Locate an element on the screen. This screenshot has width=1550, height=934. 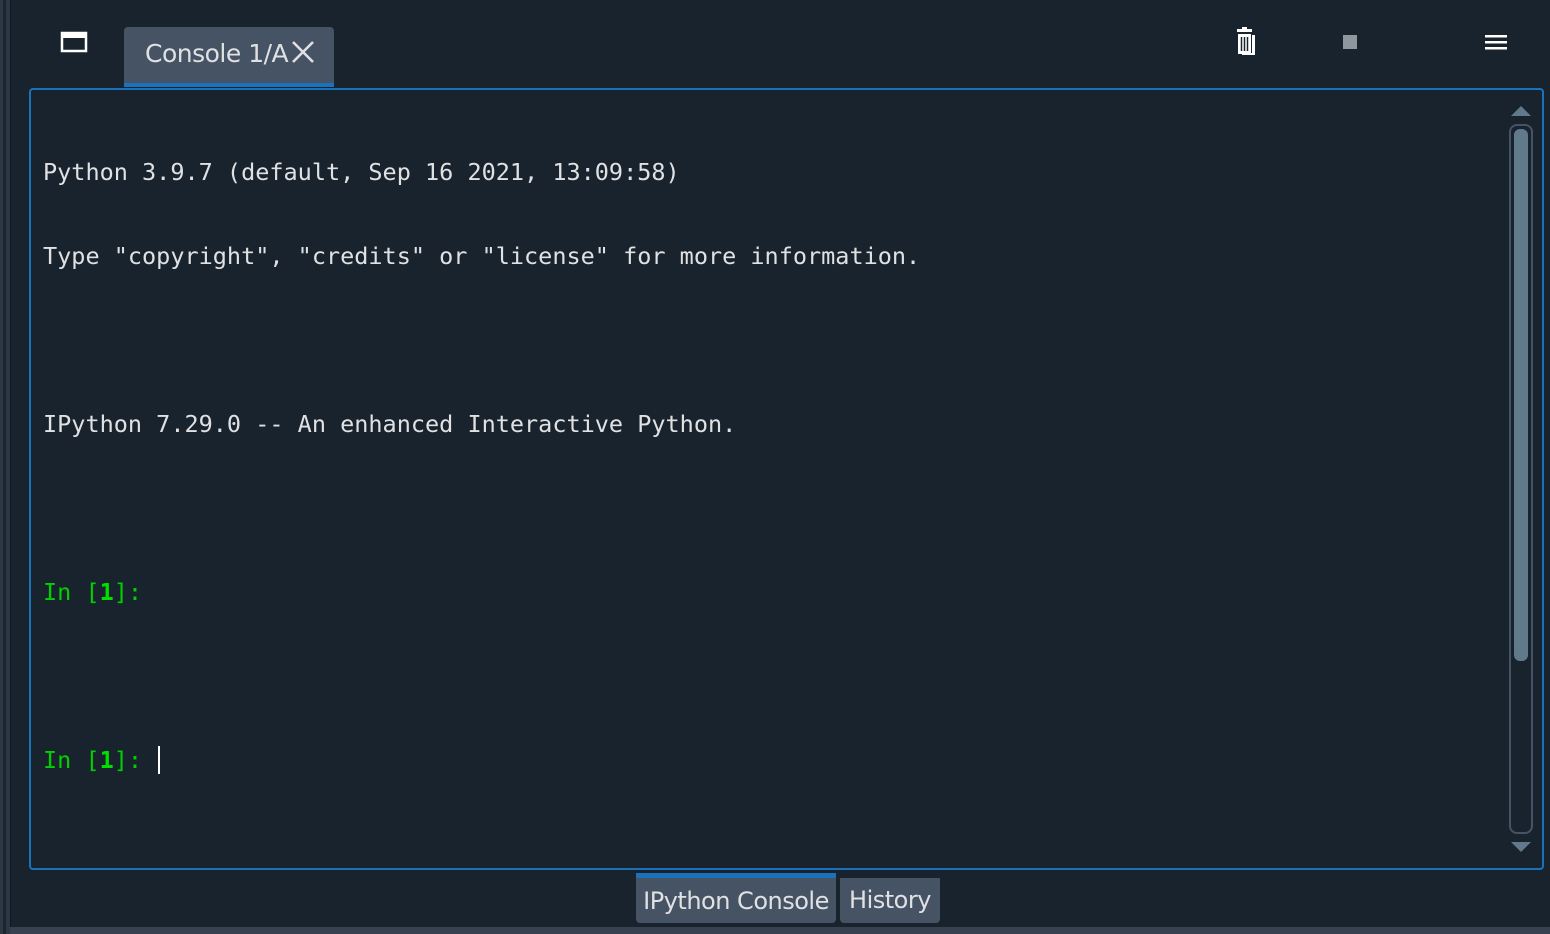
active-tab-indicator is located at coordinates (229, 85).